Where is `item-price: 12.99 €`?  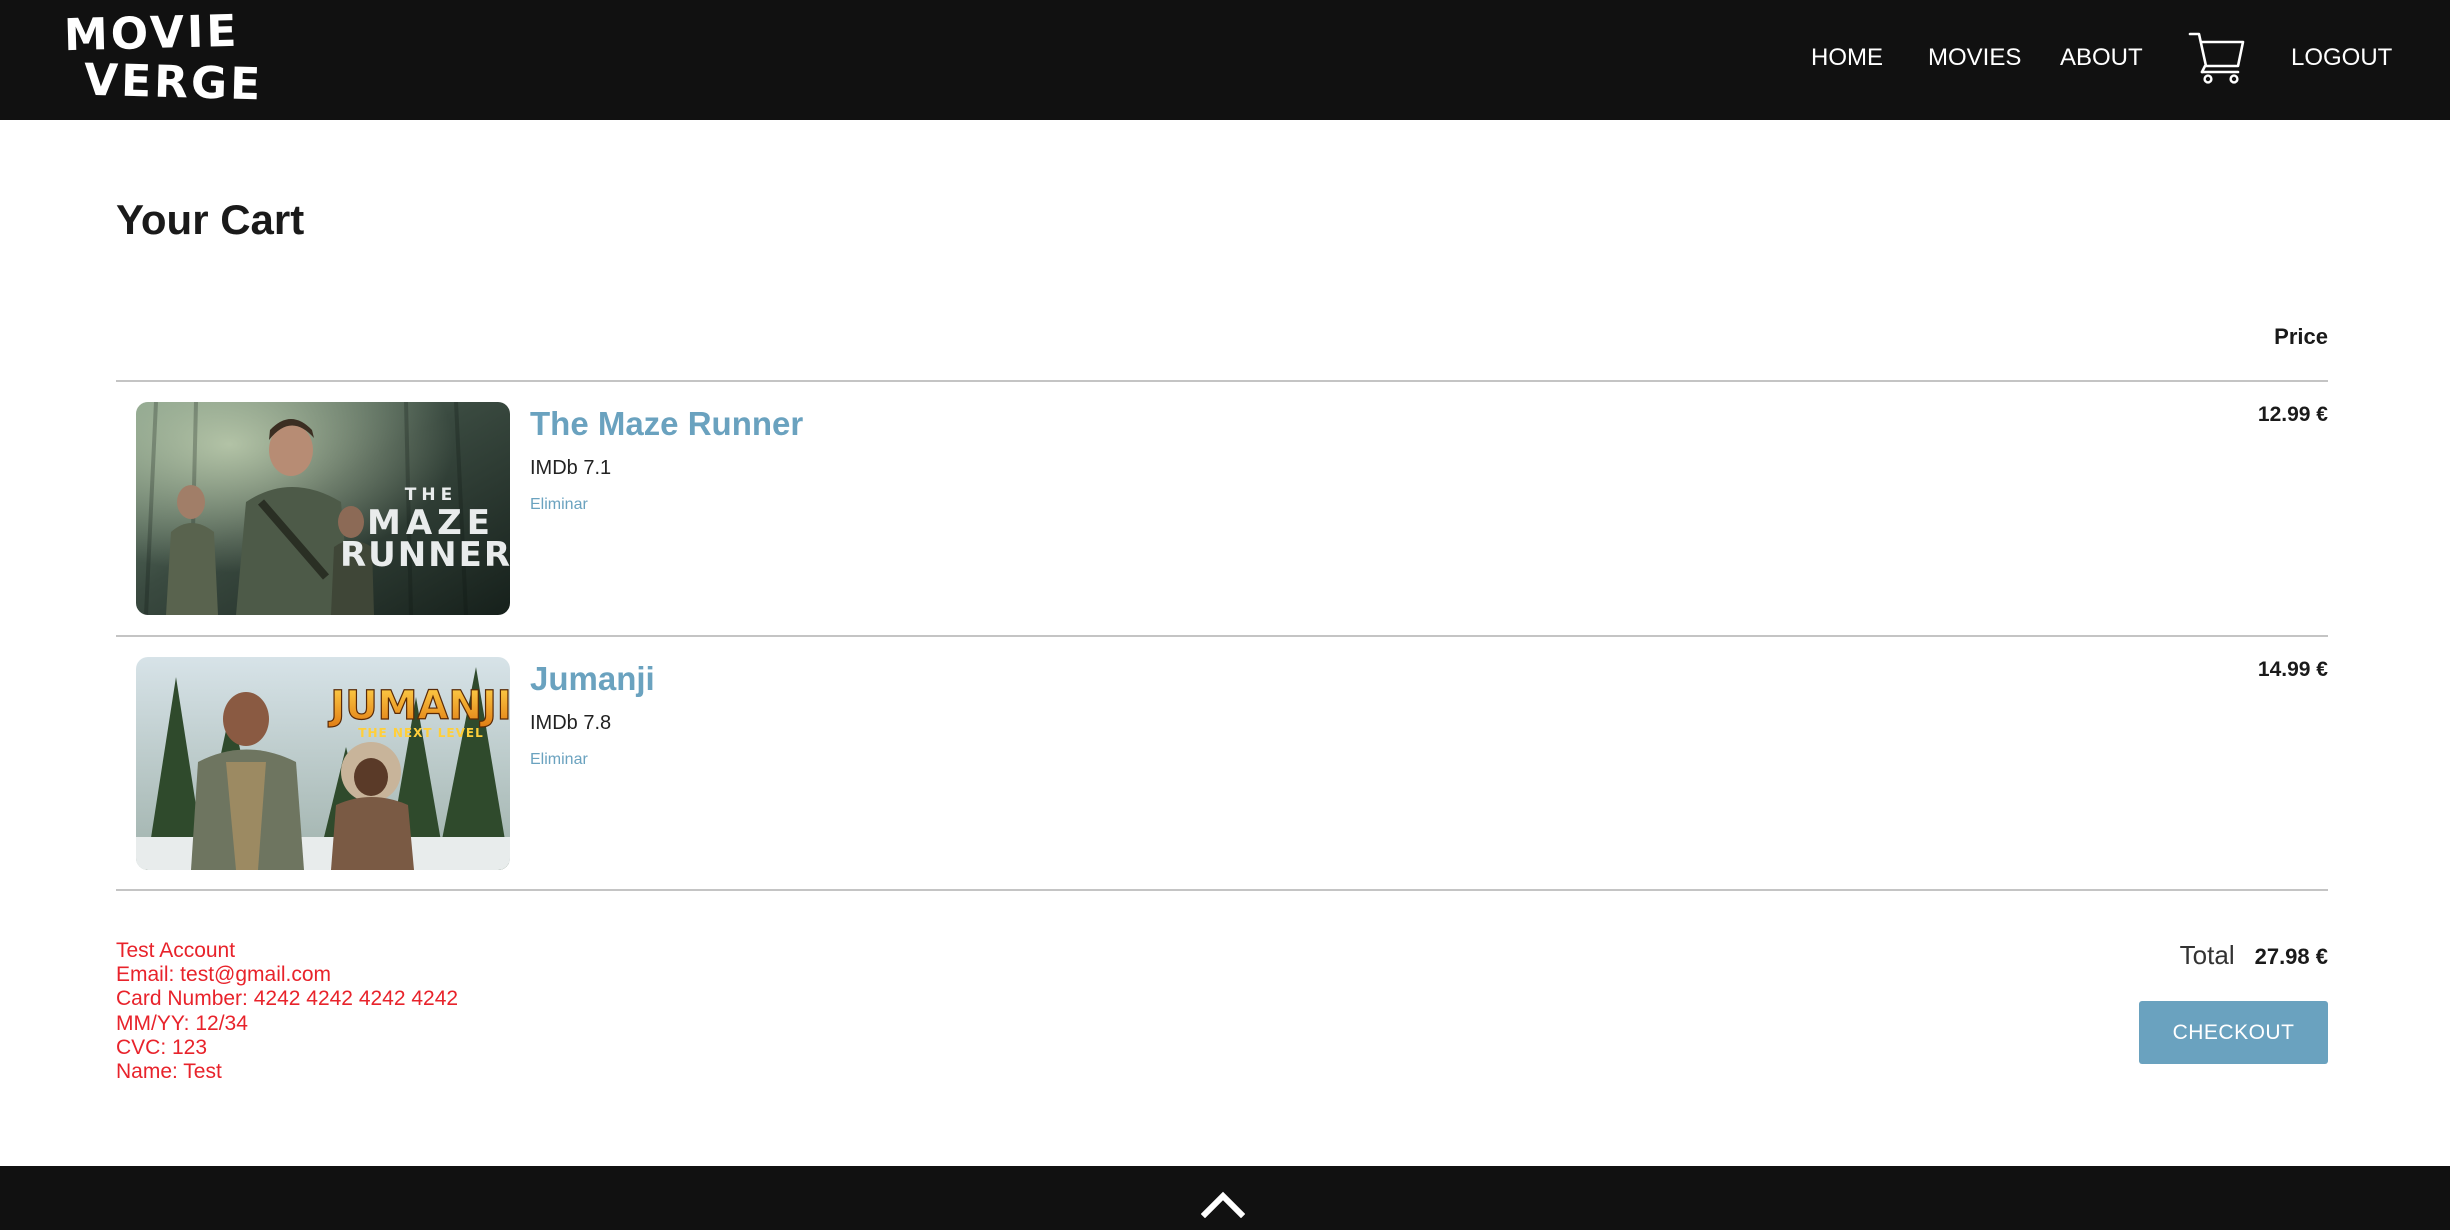
item-price: 12.99 € is located at coordinates (2292, 414).